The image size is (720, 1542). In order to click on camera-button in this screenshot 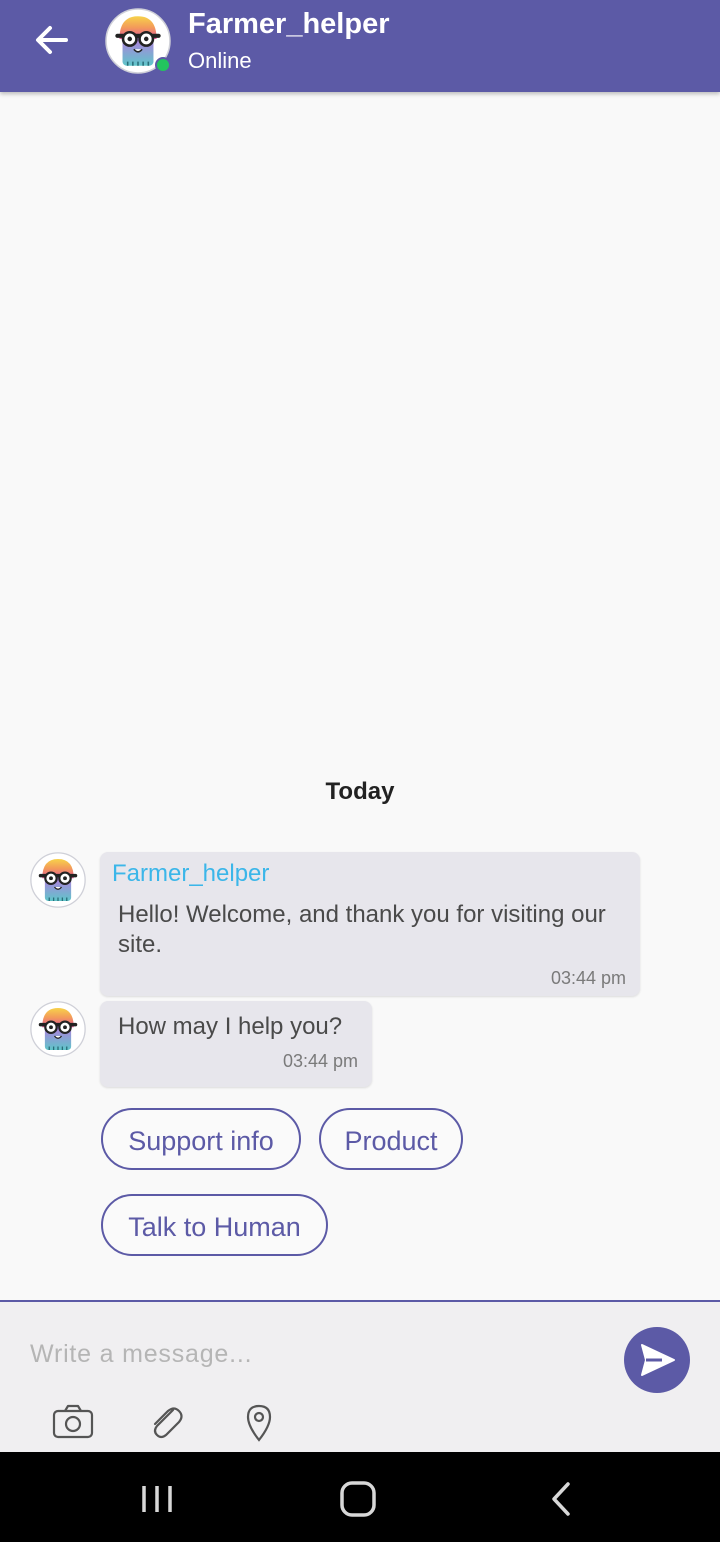, I will do `click(73, 1422)`.